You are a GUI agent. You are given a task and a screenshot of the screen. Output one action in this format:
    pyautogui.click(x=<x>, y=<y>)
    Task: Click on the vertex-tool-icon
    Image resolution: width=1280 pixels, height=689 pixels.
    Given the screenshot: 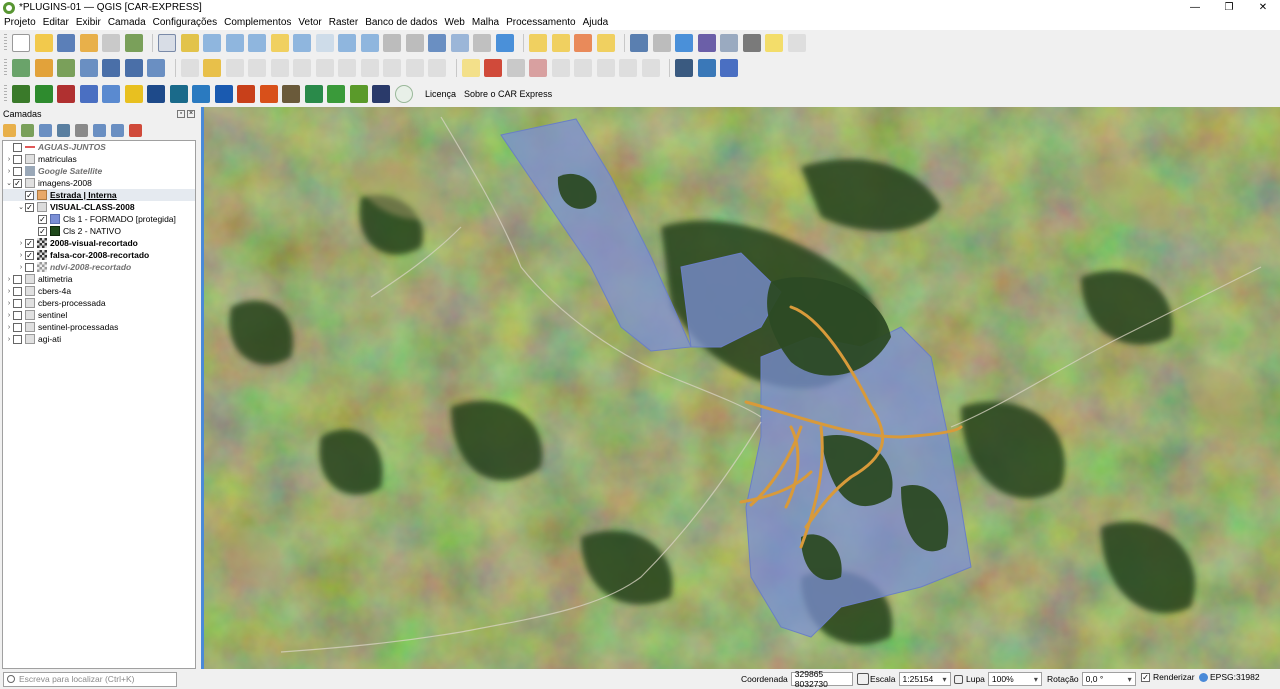 What is the action you would take?
    pyautogui.click(x=279, y=68)
    